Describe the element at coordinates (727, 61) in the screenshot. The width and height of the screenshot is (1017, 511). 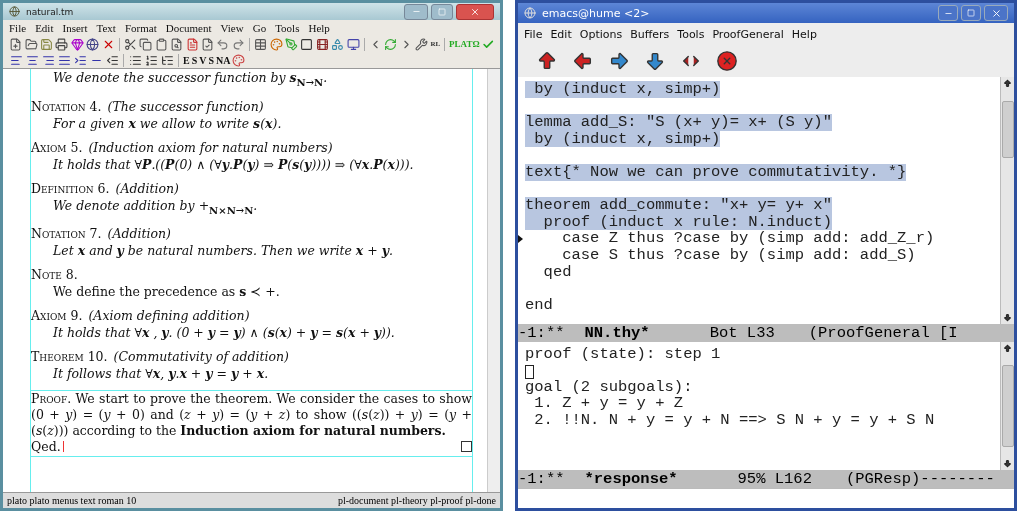
I see `stop-icon` at that location.